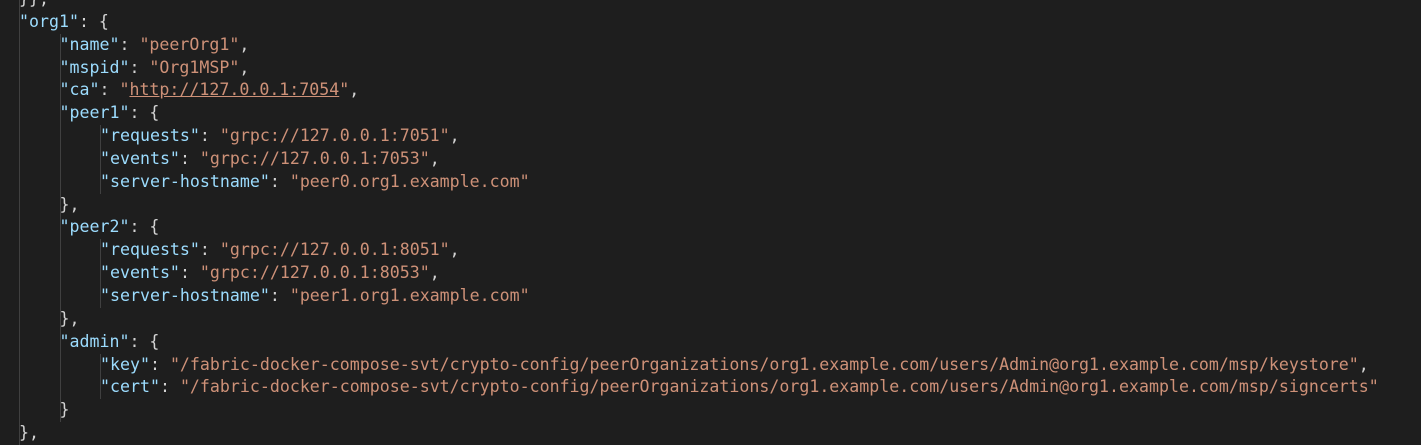 Image resolution: width=1421 pixels, height=445 pixels. What do you see at coordinates (49, 21) in the screenshot?
I see `json-key: "org1"` at bounding box center [49, 21].